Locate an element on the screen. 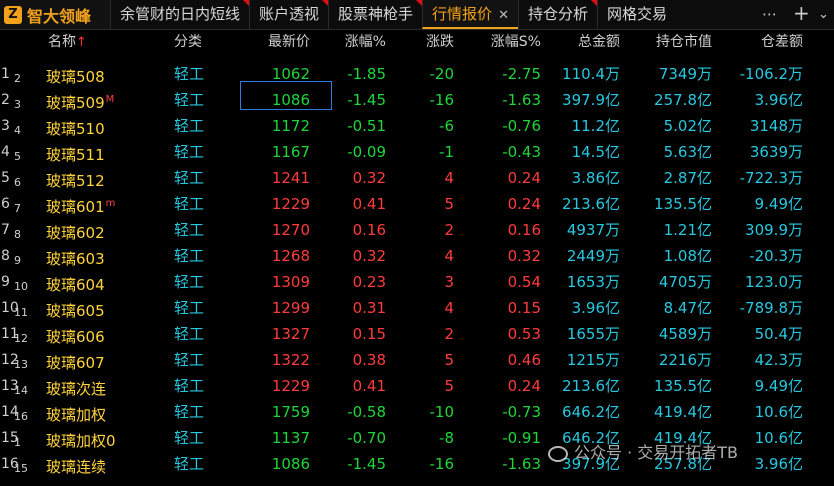 The height and width of the screenshot is (486, 834). contract-name: 玻璃加权0 is located at coordinates (81, 441).